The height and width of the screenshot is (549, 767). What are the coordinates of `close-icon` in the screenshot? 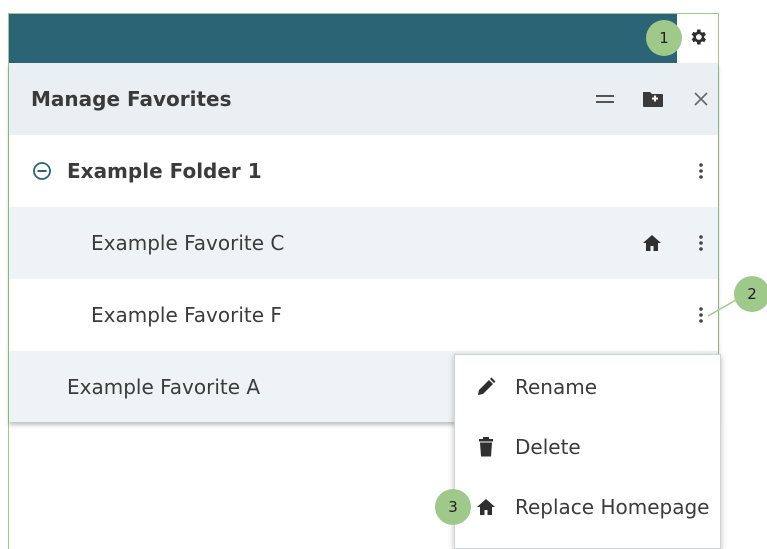 It's located at (701, 99).